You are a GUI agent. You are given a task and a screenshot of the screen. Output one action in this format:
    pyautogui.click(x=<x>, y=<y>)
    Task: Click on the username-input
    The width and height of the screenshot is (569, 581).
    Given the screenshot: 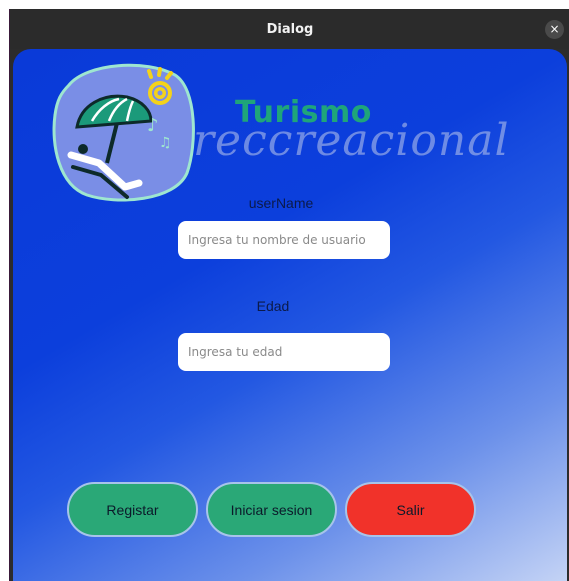 What is the action you would take?
    pyautogui.click(x=284, y=240)
    